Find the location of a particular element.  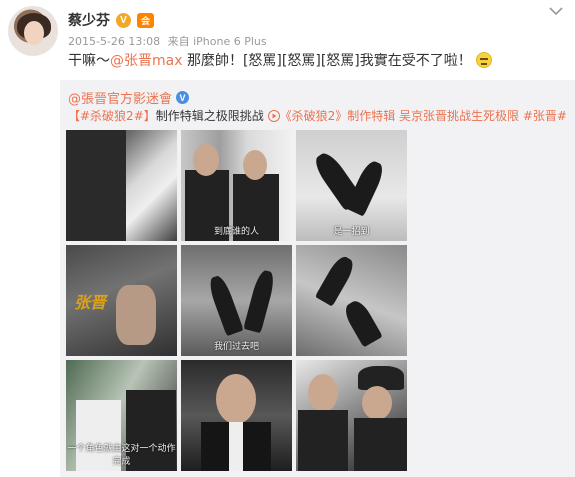

image-3-subtitle: 是一招到 is located at coordinates (351, 232).